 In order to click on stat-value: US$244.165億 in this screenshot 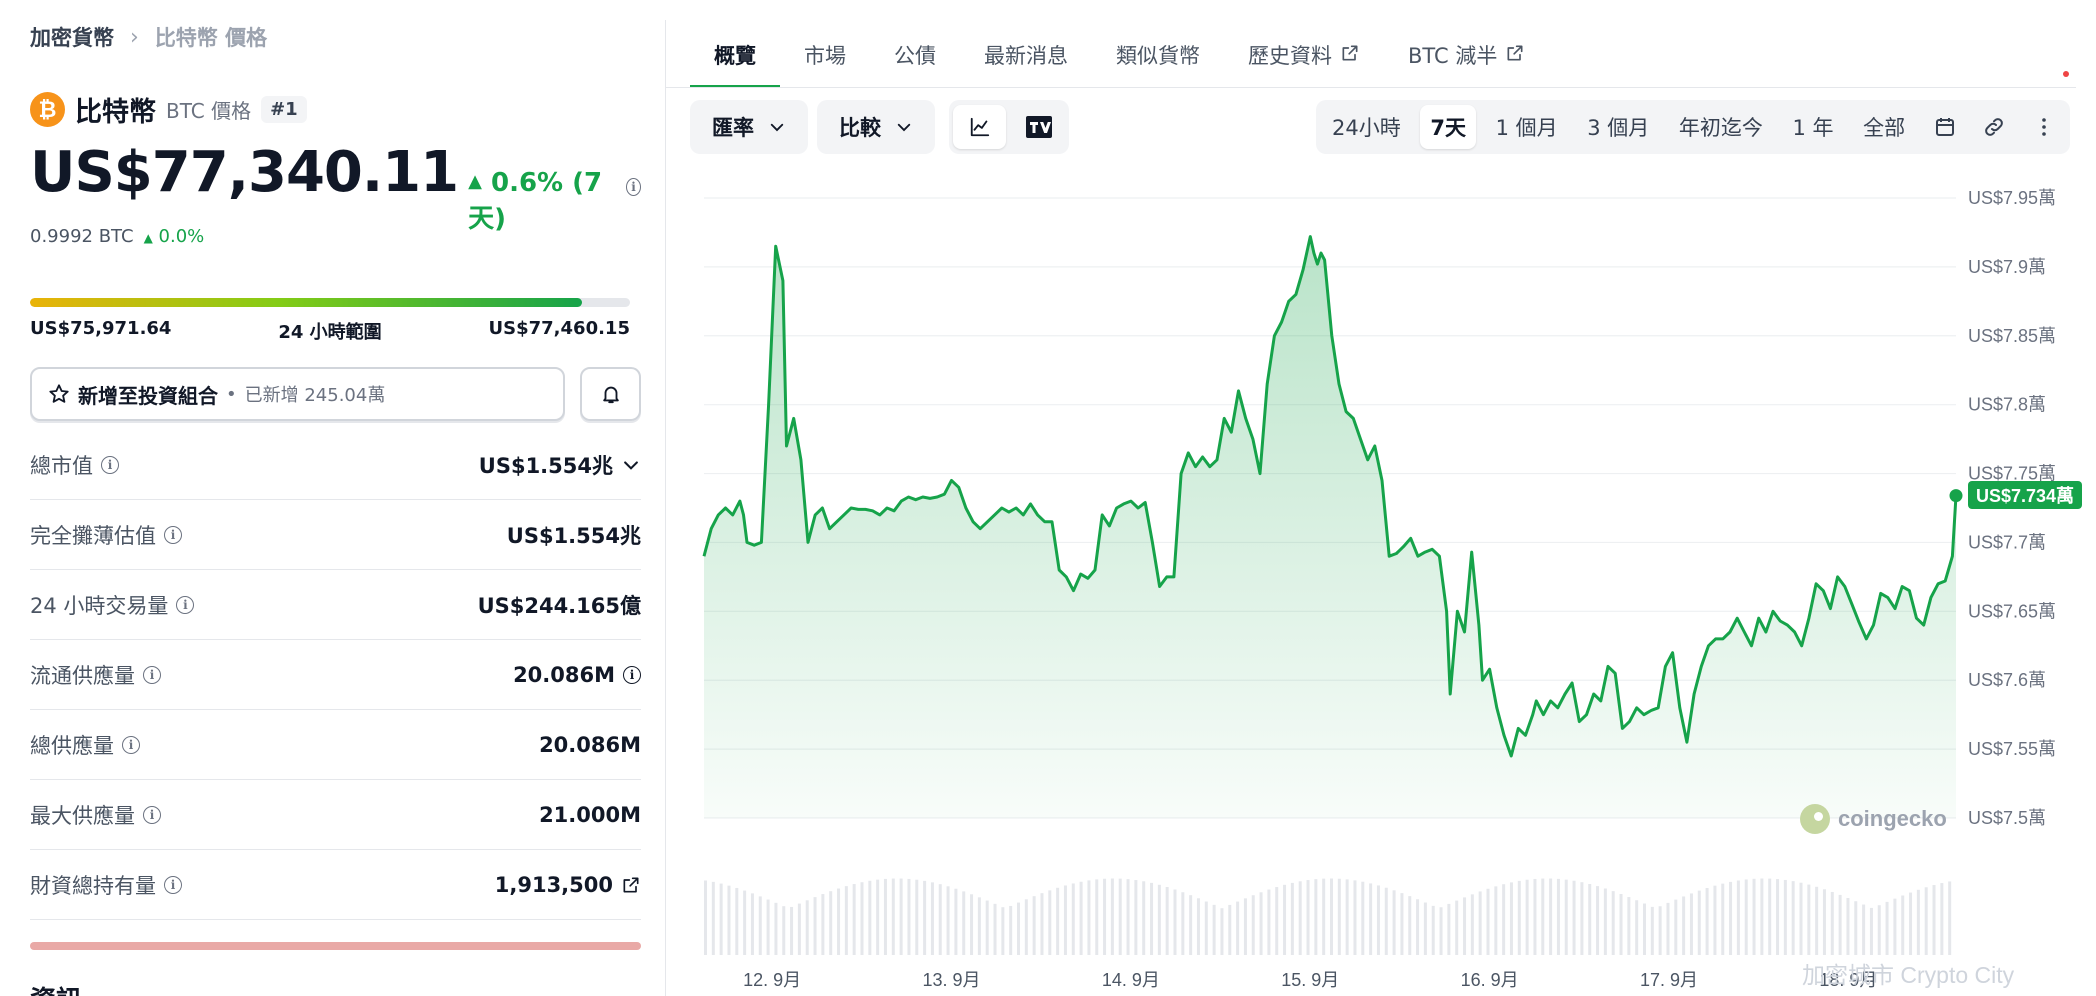, I will do `click(559, 605)`.